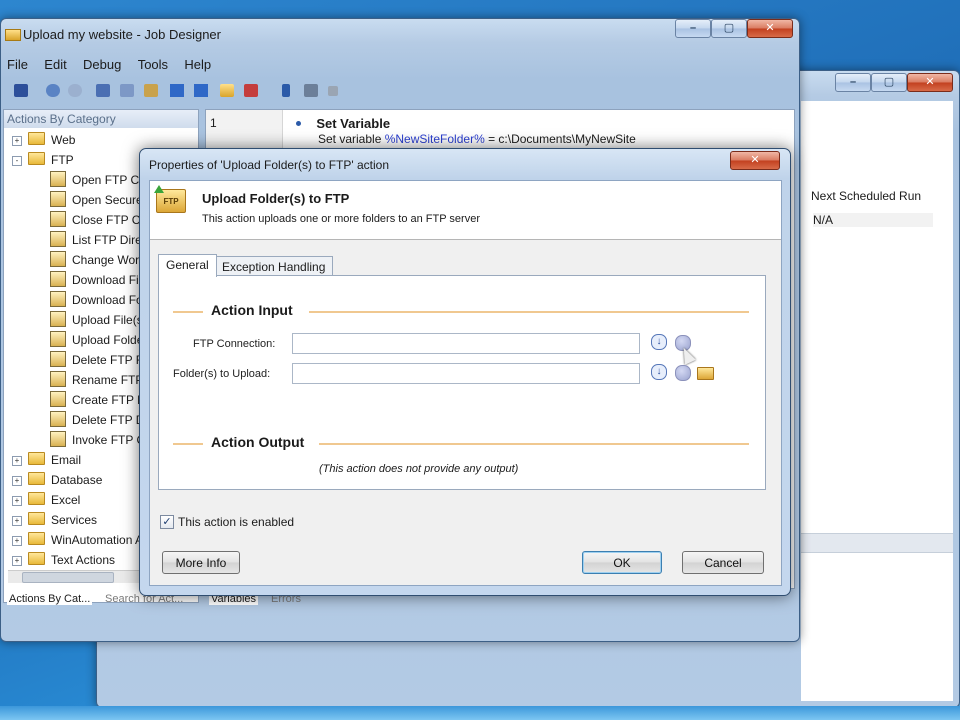 Image resolution: width=960 pixels, height=720 pixels. What do you see at coordinates (201, 90) in the screenshot?
I see `move-down-icon` at bounding box center [201, 90].